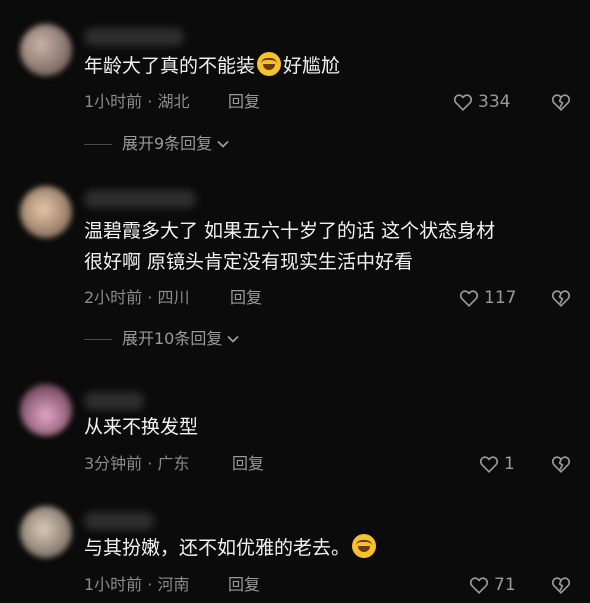 The height and width of the screenshot is (603, 590). I want to click on comment-time: 2小时前, so click(113, 297).